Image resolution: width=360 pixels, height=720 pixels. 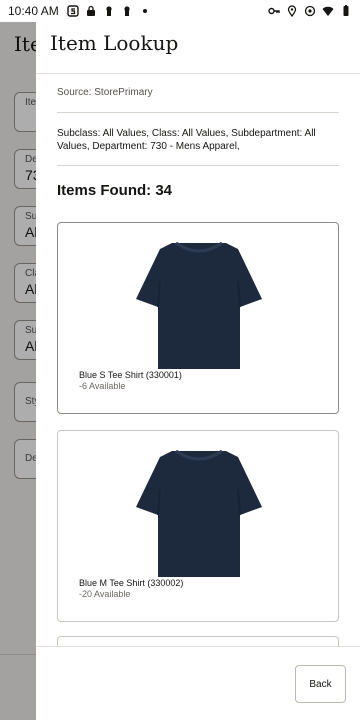 What do you see at coordinates (320, 684) in the screenshot?
I see `back-button: Back` at bounding box center [320, 684].